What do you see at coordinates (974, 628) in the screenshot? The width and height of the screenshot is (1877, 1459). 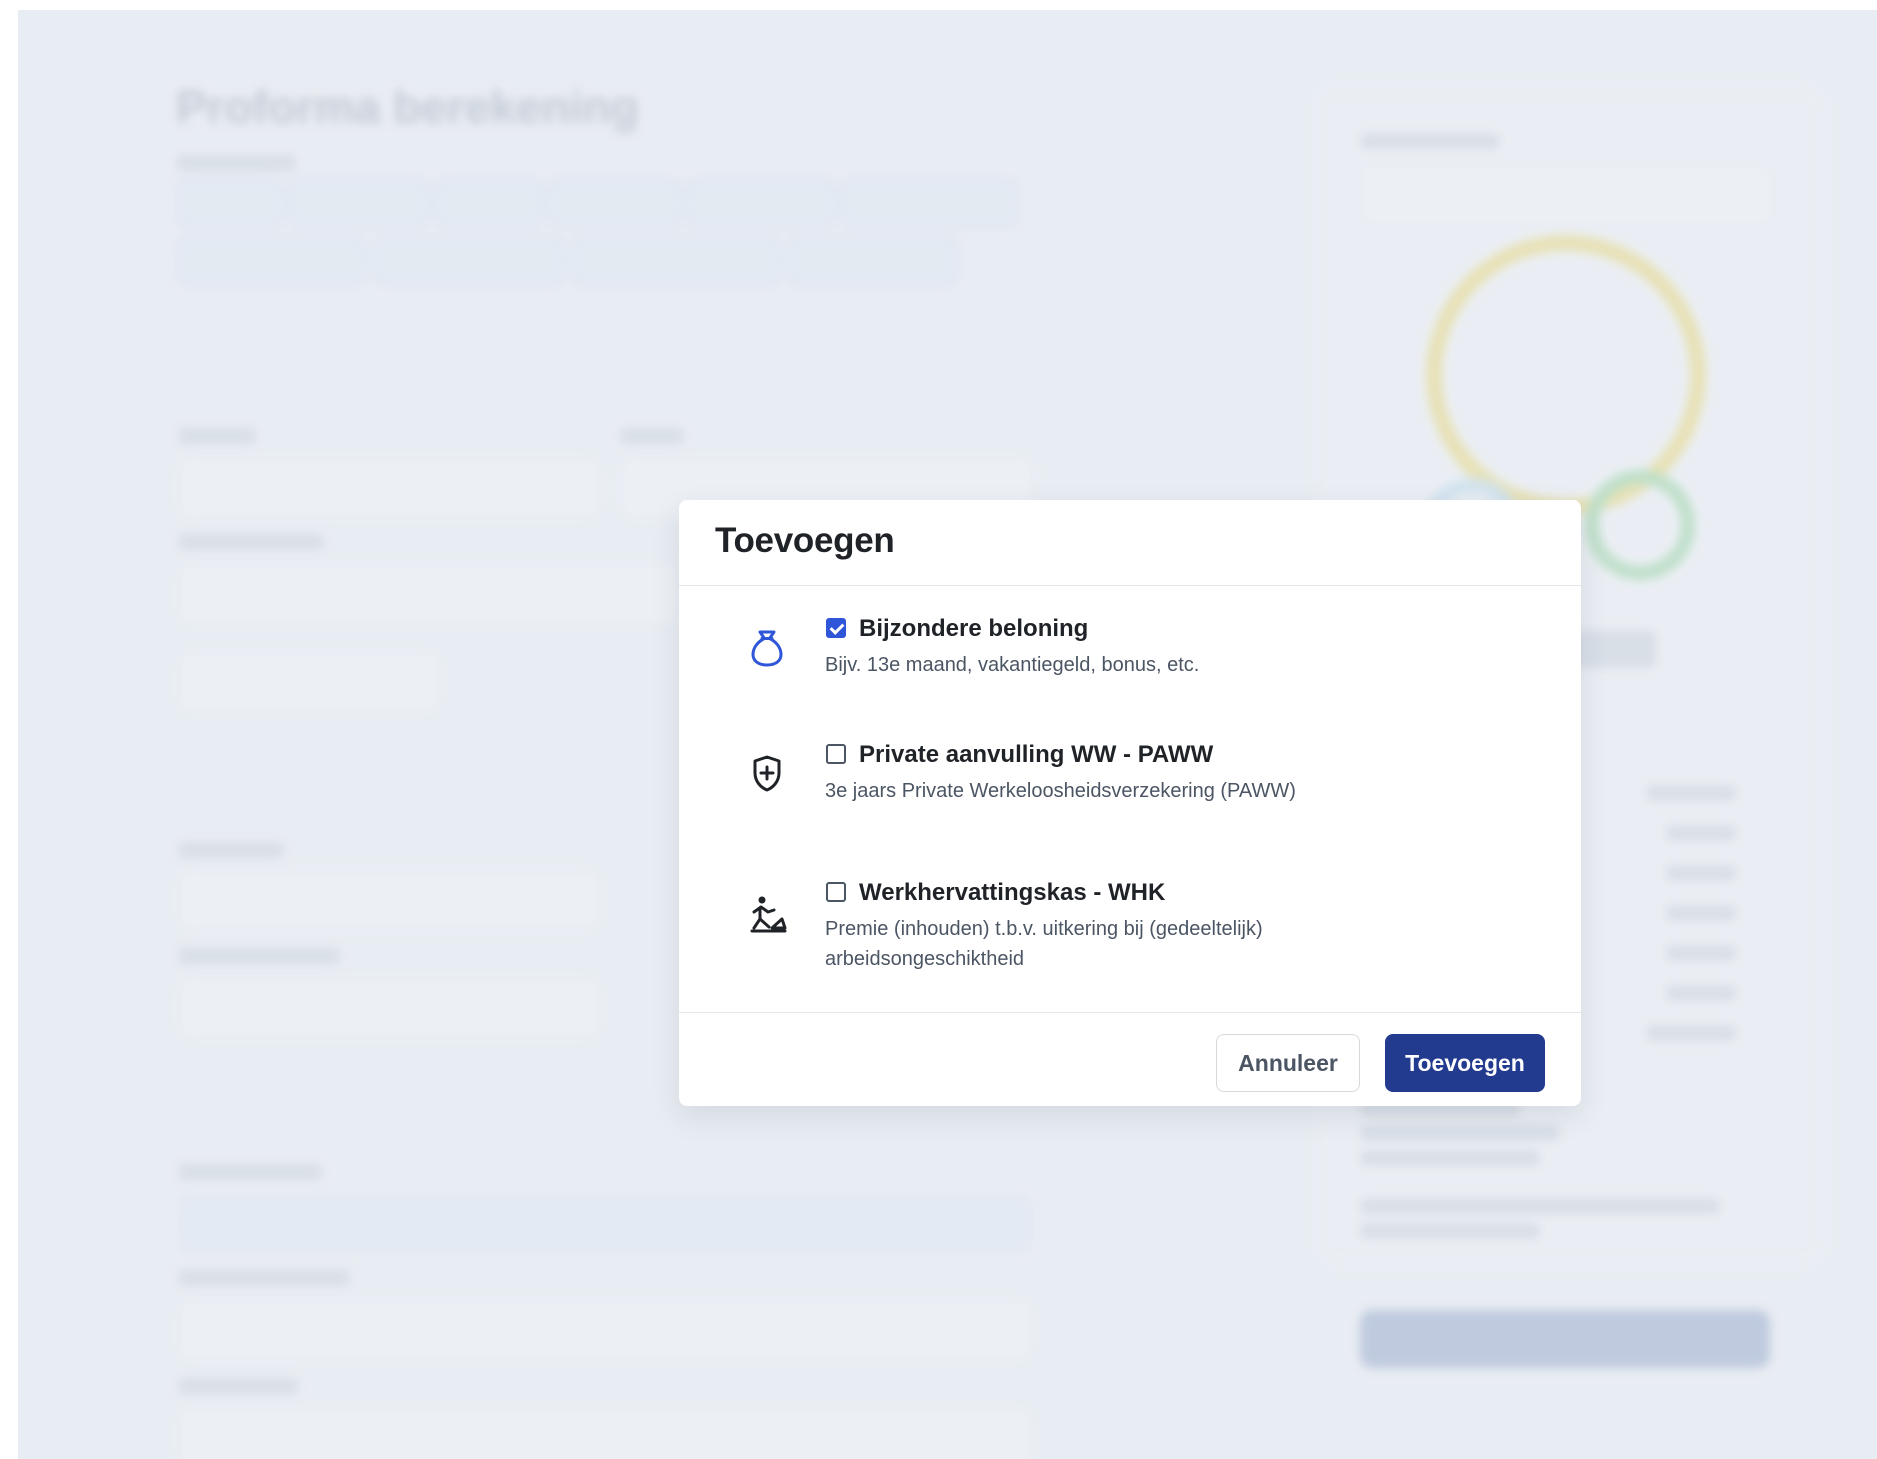 I see `option-title: Bijzondere beloning` at bounding box center [974, 628].